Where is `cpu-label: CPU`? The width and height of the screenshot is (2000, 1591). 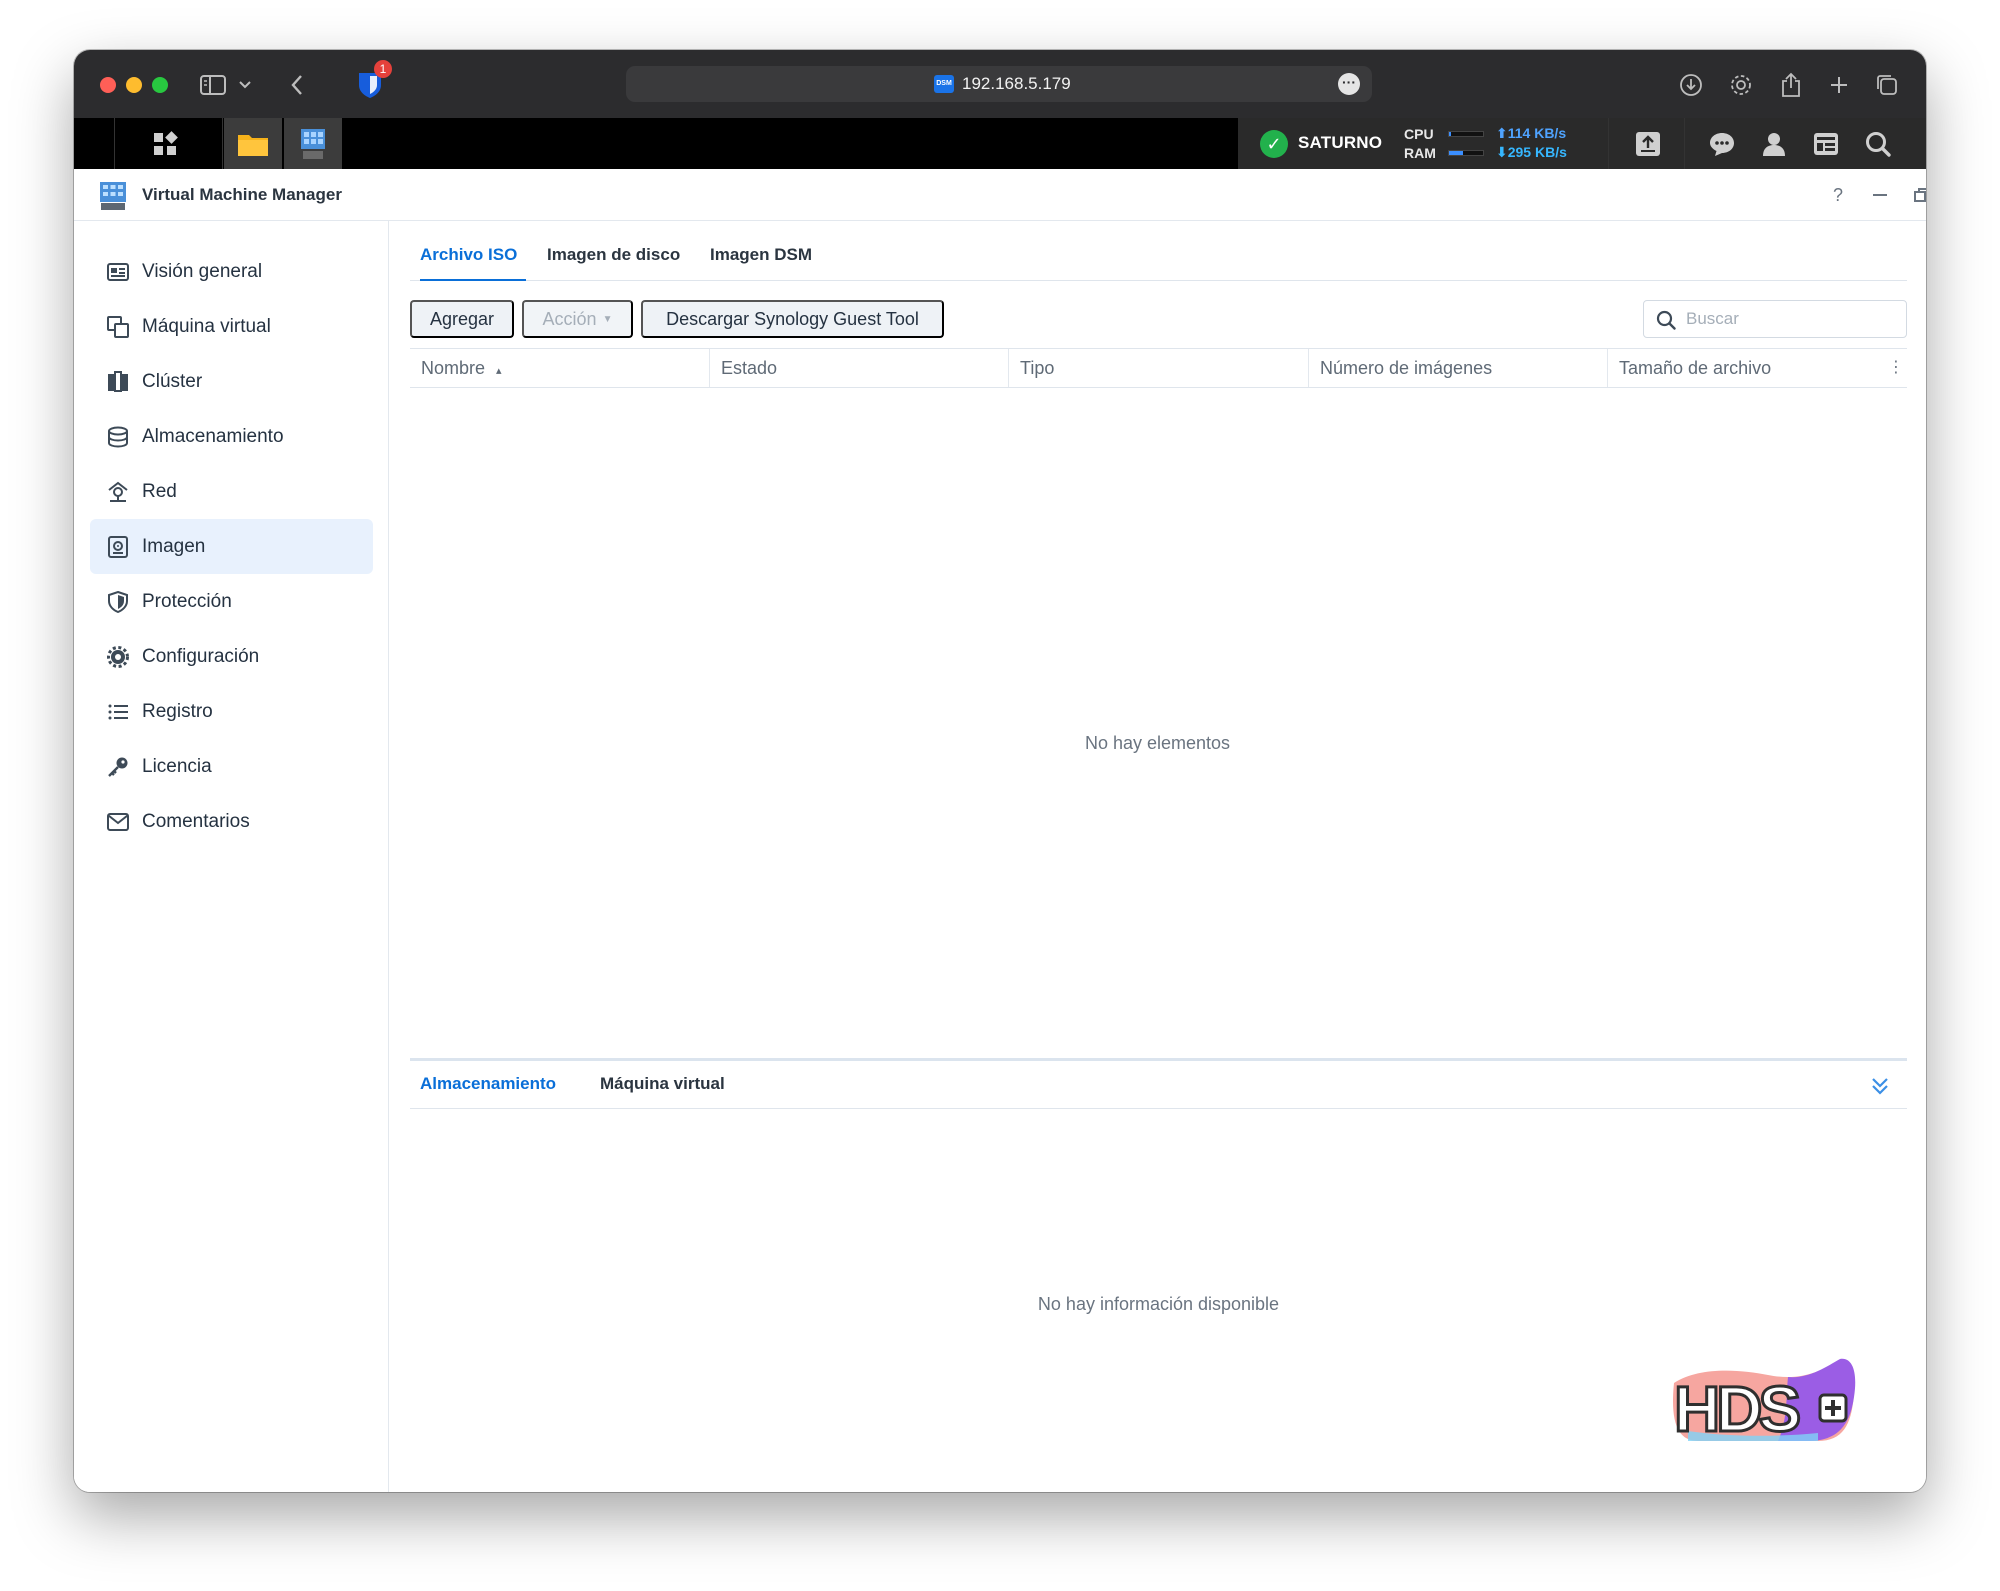
cpu-label: CPU is located at coordinates (1419, 134).